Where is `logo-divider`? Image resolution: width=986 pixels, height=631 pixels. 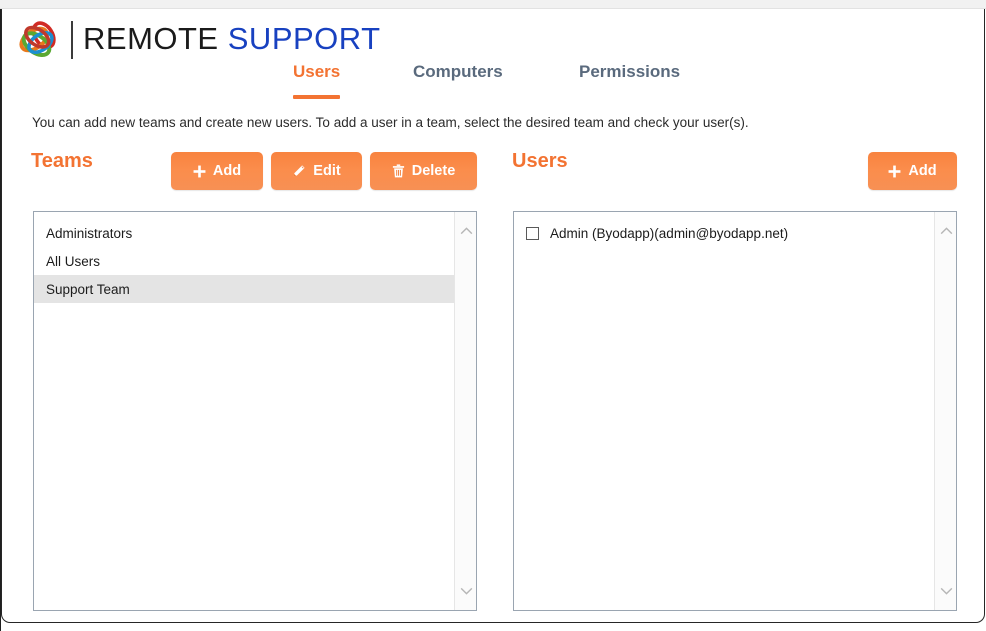
logo-divider is located at coordinates (72, 40).